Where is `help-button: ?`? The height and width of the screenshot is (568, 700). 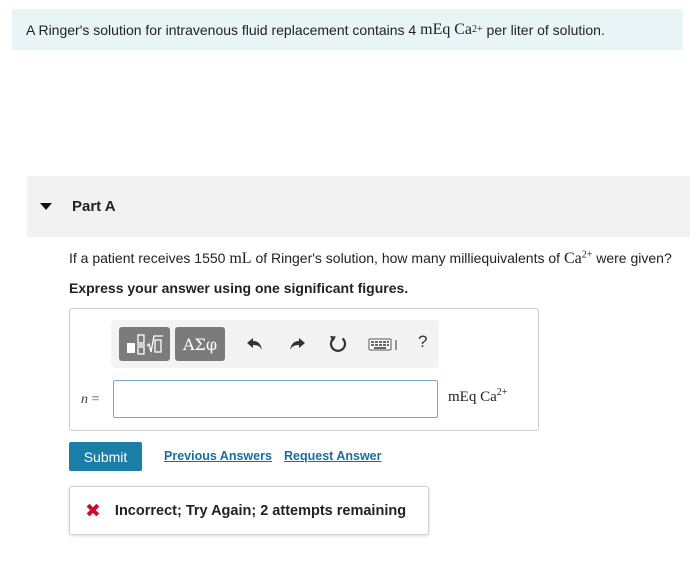
help-button: ? is located at coordinates (422, 342).